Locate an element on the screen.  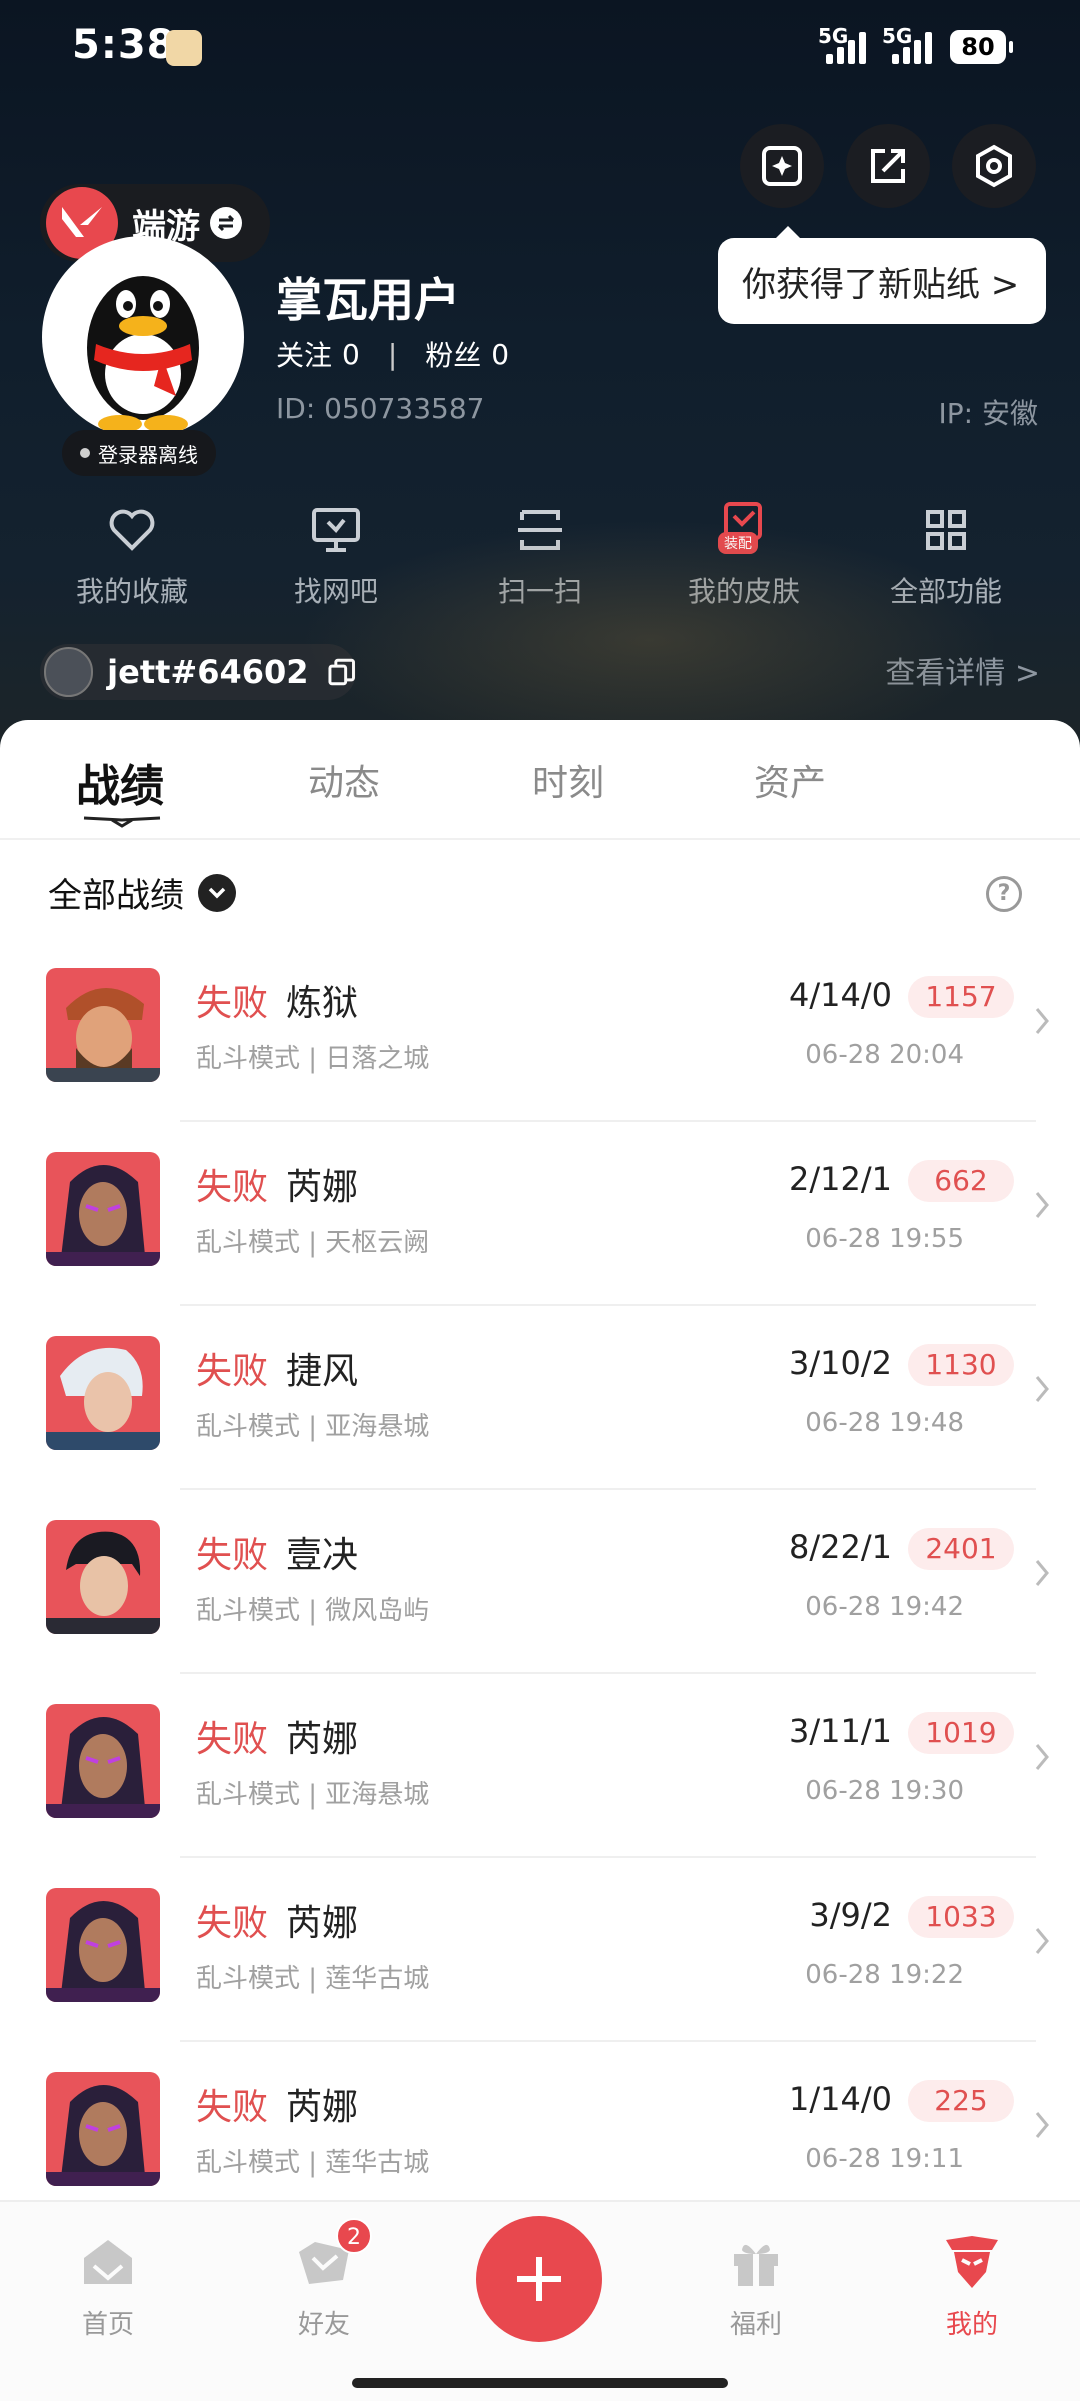
copy-icon is located at coordinates (341, 672).